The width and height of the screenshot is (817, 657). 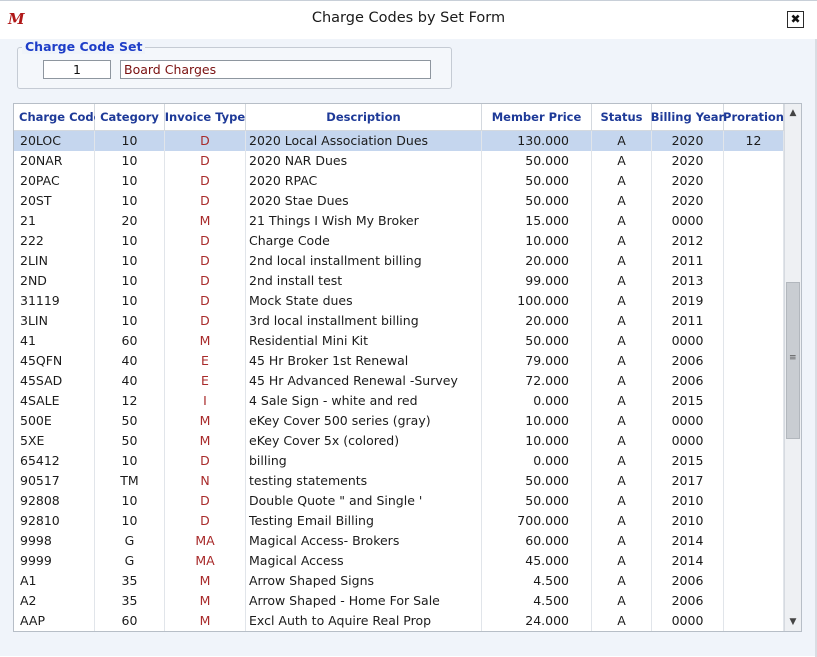 I want to click on cell-billing-year: 2019, so click(x=688, y=301).